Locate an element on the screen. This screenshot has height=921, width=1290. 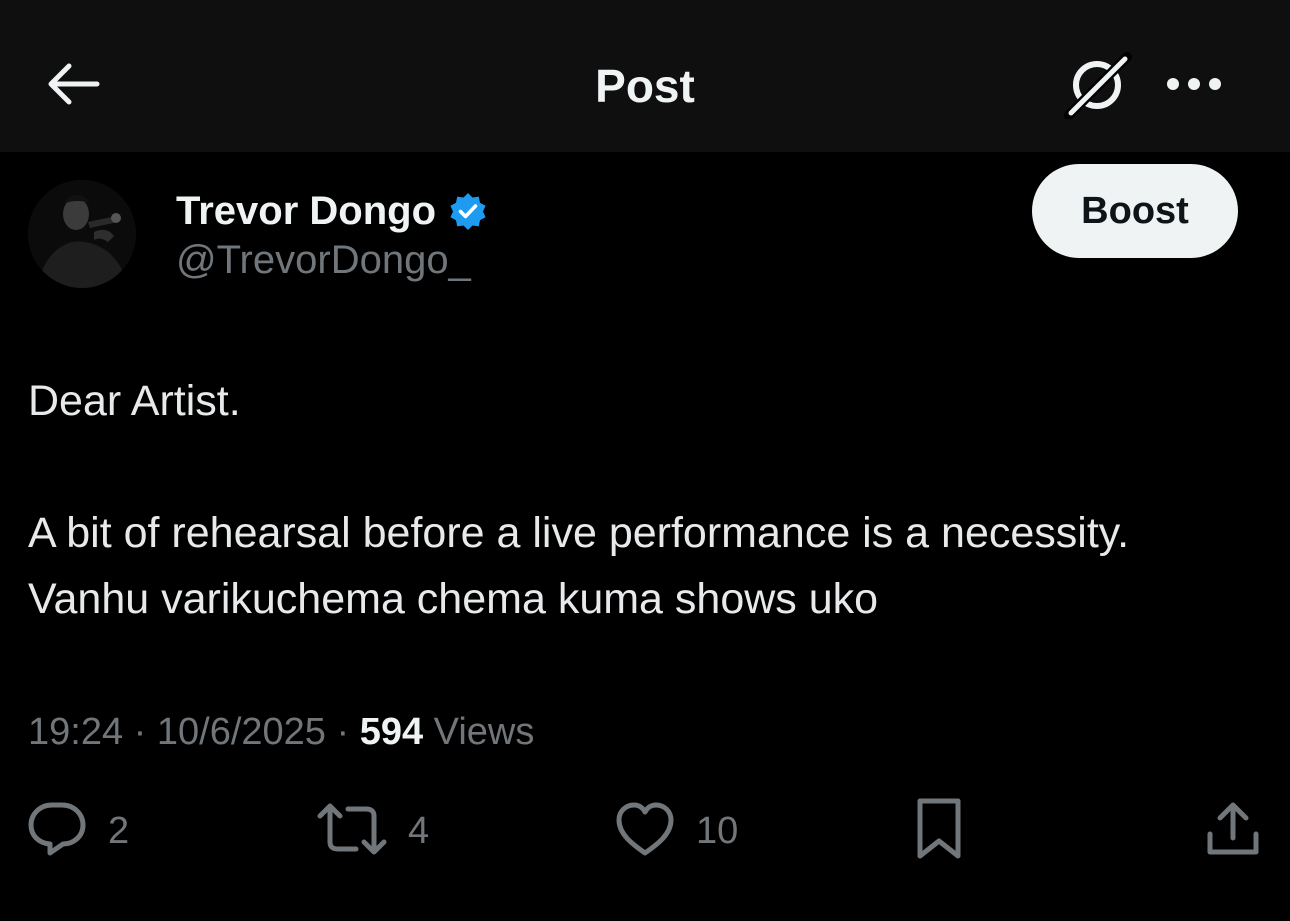
share-icon is located at coordinates (1233, 831).